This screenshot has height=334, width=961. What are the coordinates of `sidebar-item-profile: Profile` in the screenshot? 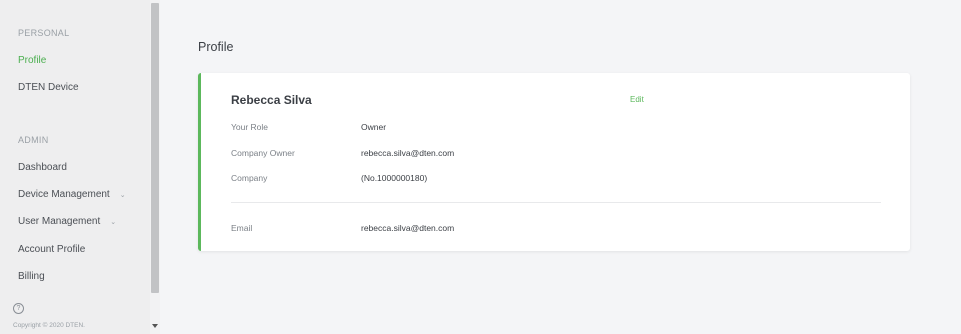 It's located at (32, 60).